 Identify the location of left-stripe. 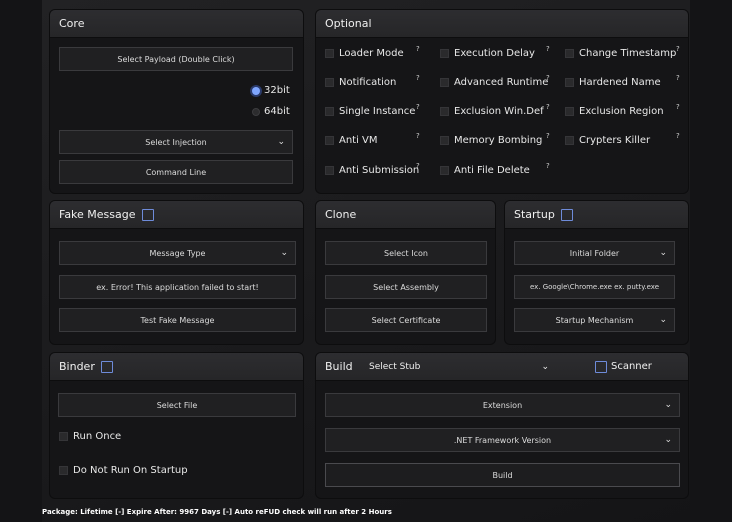
(21, 261).